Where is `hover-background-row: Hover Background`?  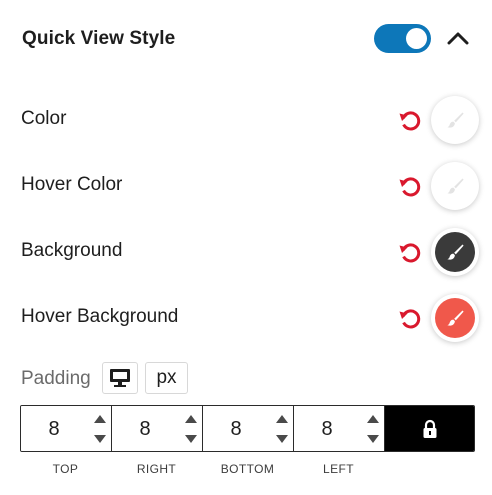
hover-background-row: Hover Background is located at coordinates (246, 318).